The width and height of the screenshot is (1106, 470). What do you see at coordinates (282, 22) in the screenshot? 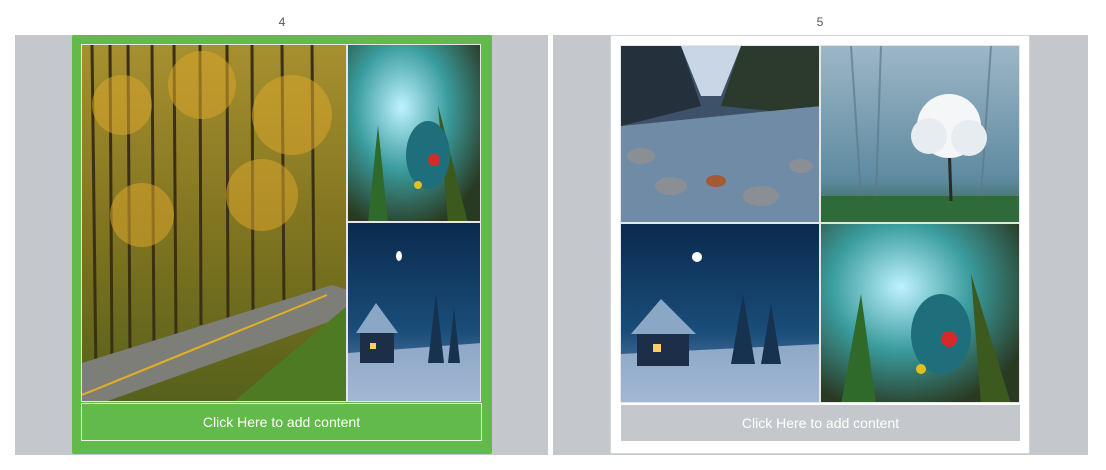
I see `layout-4-number: 4` at bounding box center [282, 22].